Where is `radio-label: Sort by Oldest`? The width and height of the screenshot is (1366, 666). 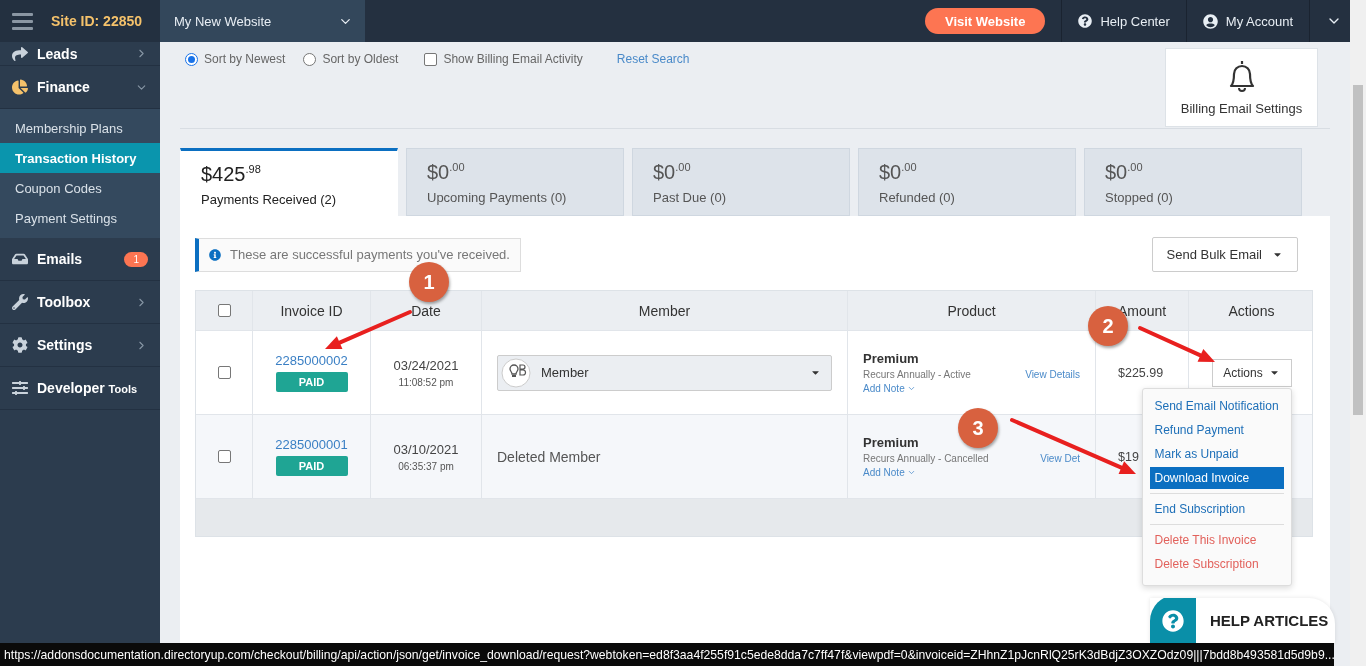 radio-label: Sort by Oldest is located at coordinates (360, 59).